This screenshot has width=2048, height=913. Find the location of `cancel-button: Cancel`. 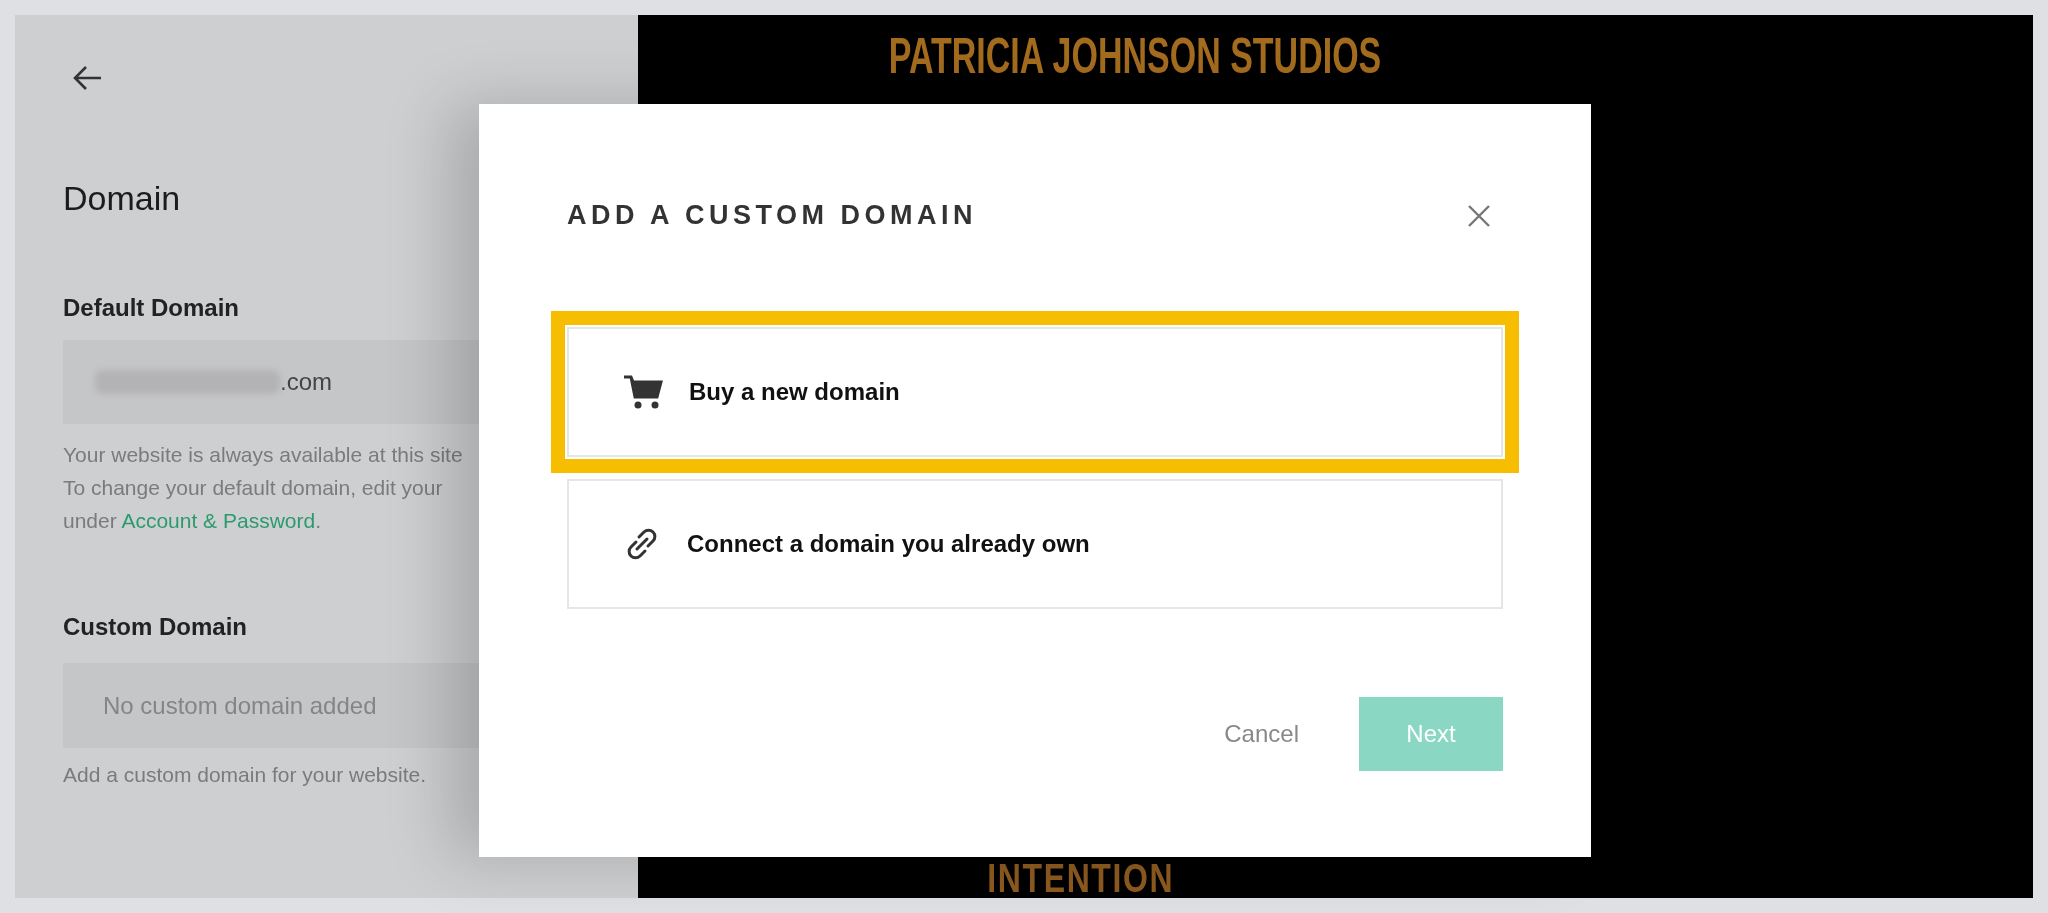

cancel-button: Cancel is located at coordinates (1261, 734).